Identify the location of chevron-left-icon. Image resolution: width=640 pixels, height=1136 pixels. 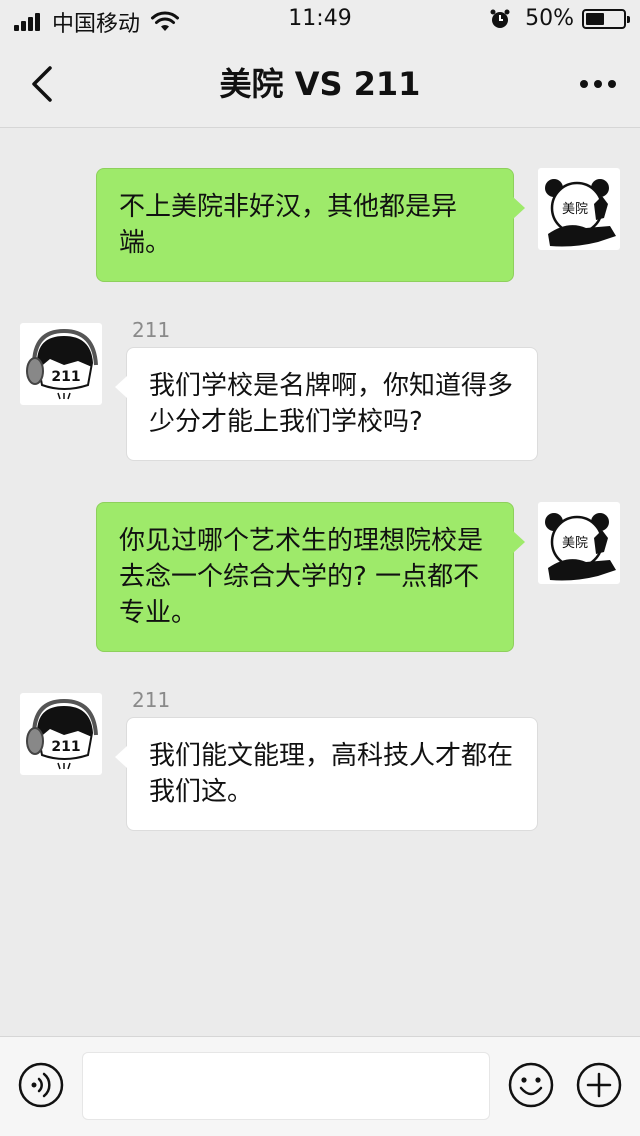
(42, 84).